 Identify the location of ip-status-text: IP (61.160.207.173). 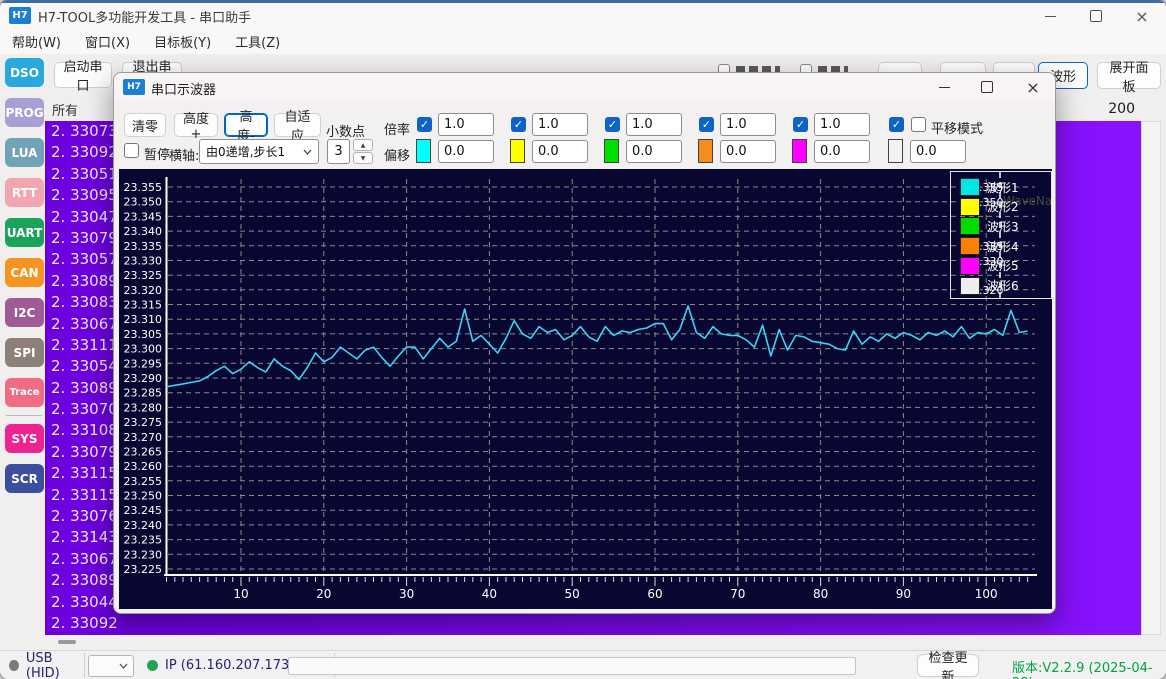
(230, 665).